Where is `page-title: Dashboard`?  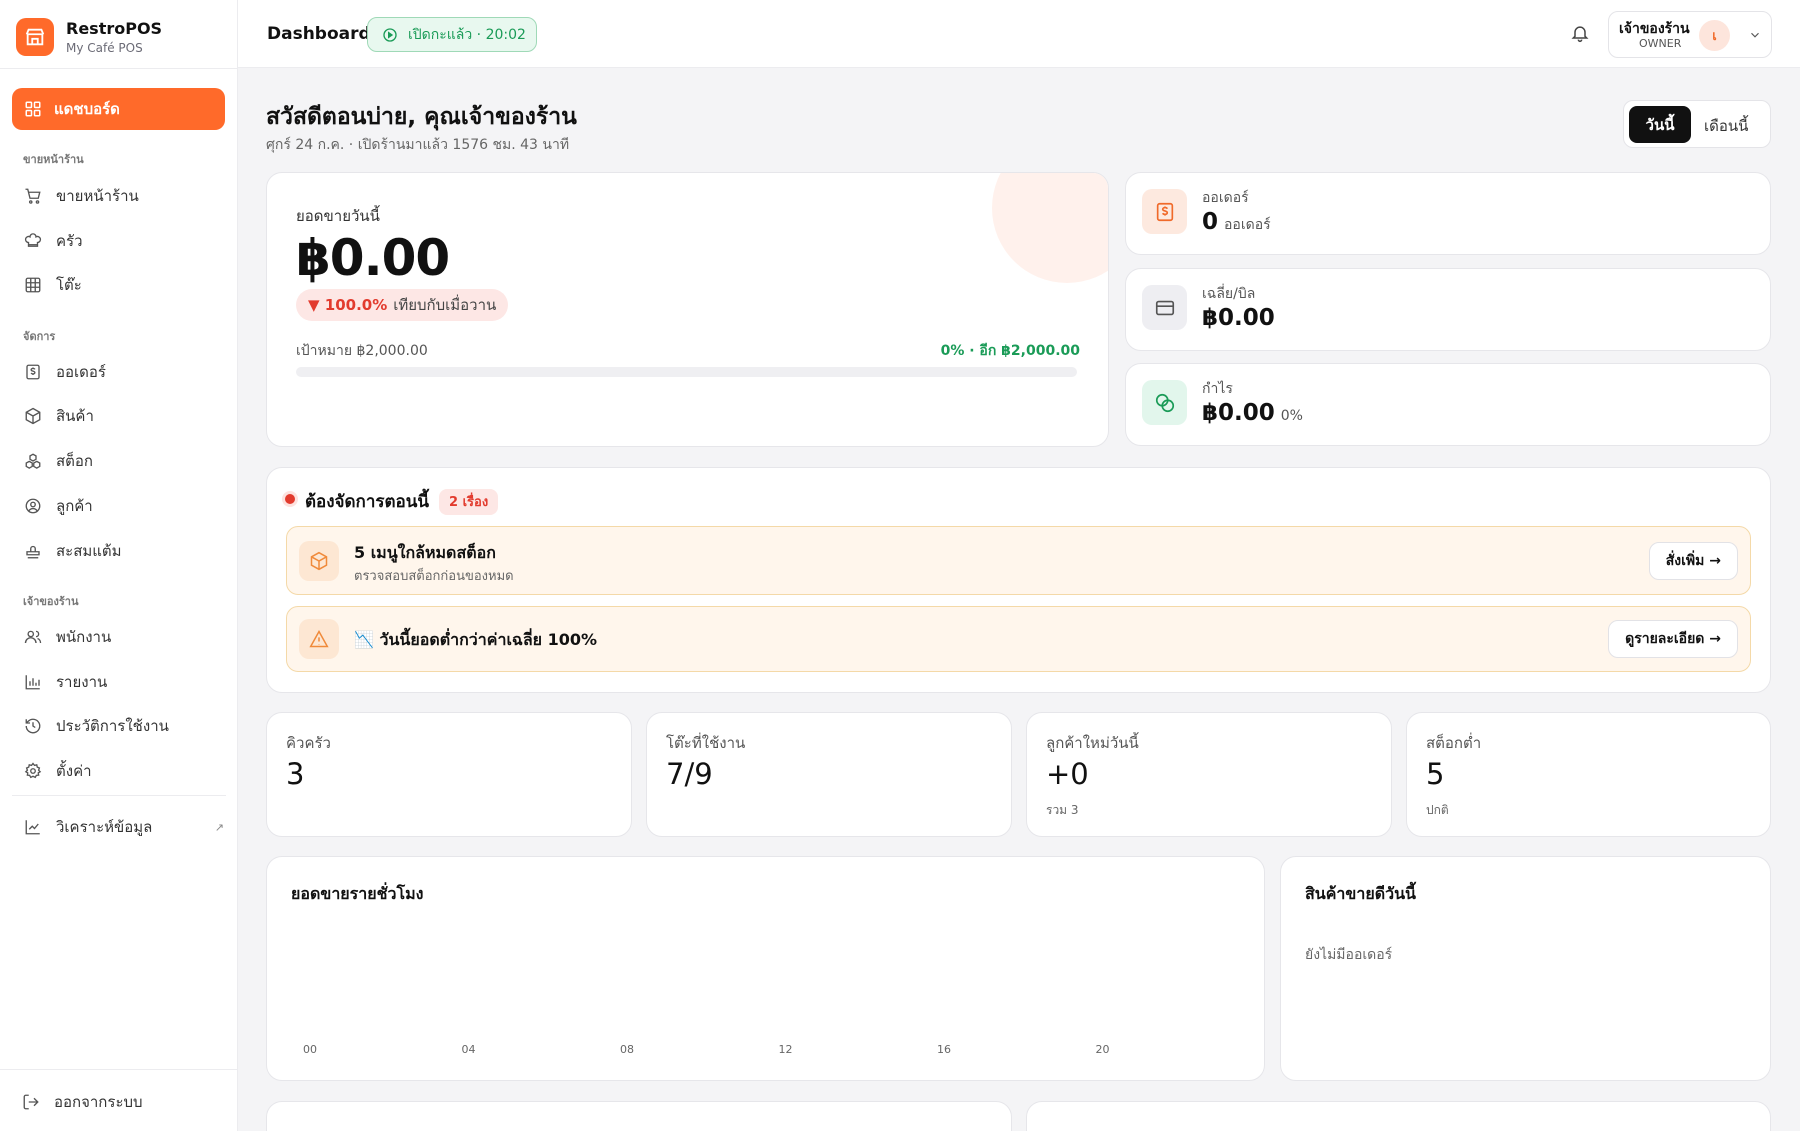
page-title: Dashboard is located at coordinates (319, 34).